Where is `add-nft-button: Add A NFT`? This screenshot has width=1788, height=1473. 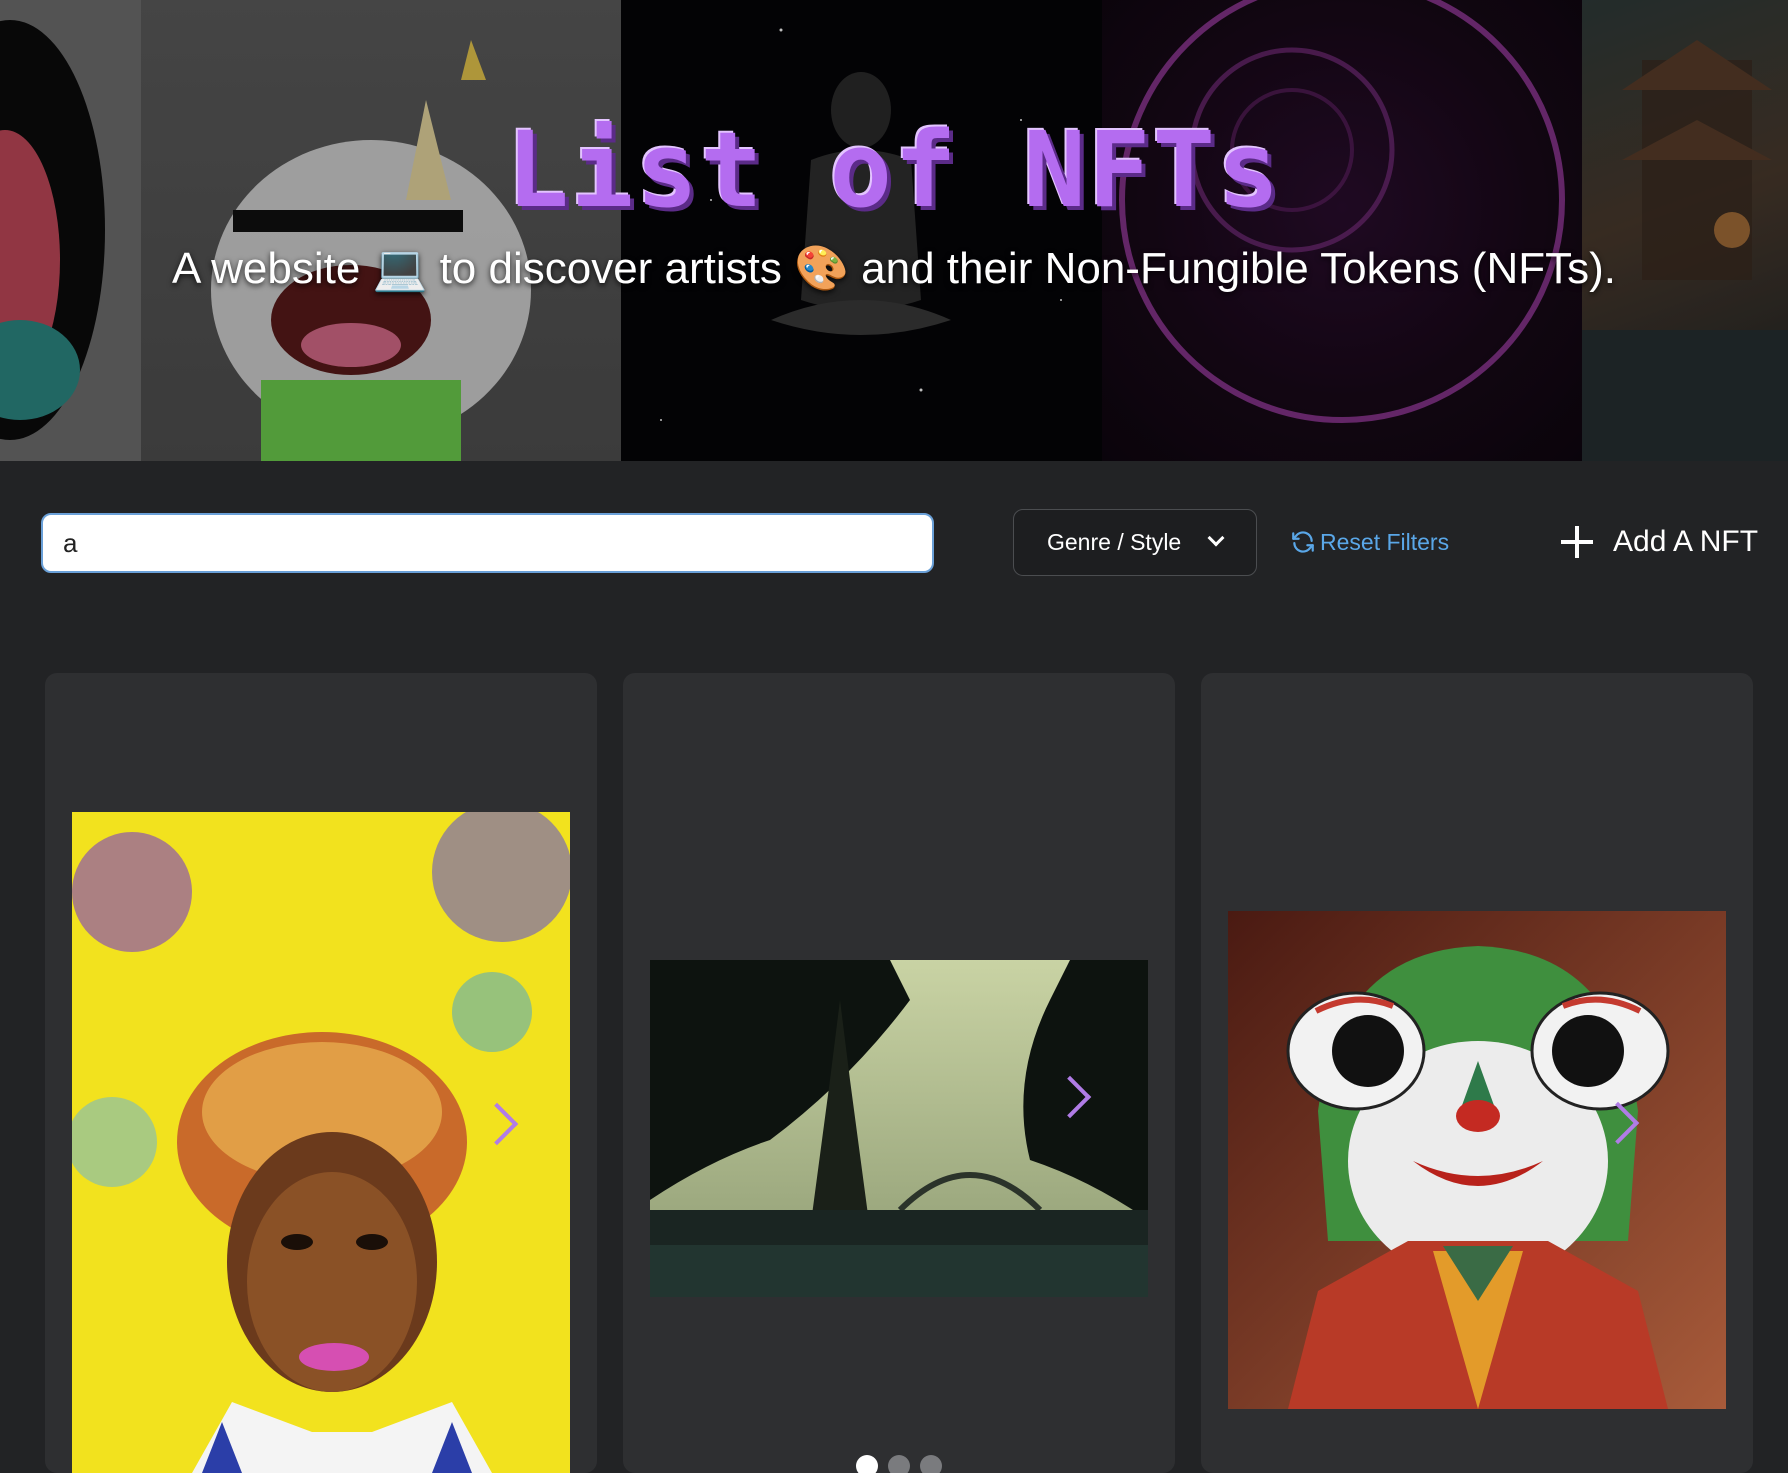
add-nft-button: Add A NFT is located at coordinates (1659, 542).